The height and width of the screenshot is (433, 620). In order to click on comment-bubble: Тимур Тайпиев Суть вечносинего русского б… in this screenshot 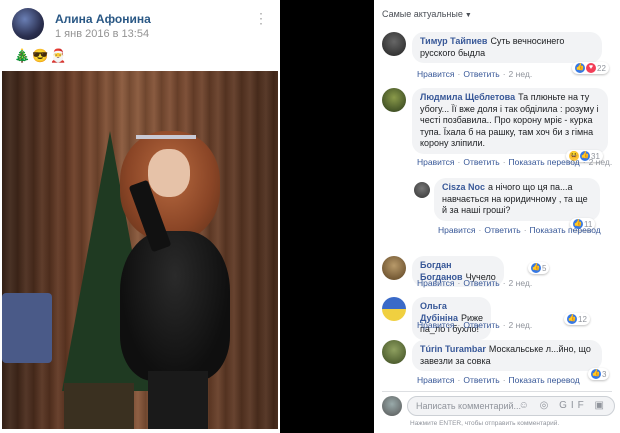, I will do `click(507, 47)`.